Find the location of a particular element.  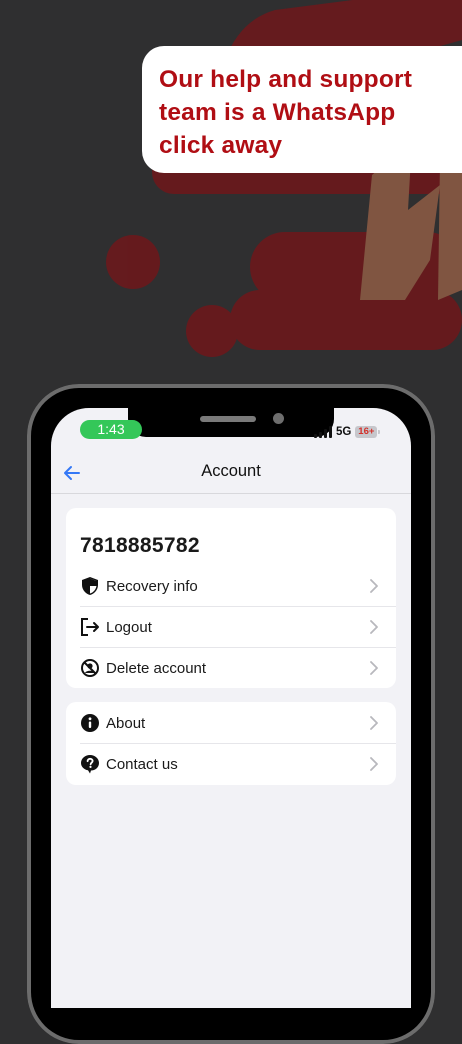

logout-label: Logout is located at coordinates (129, 627).